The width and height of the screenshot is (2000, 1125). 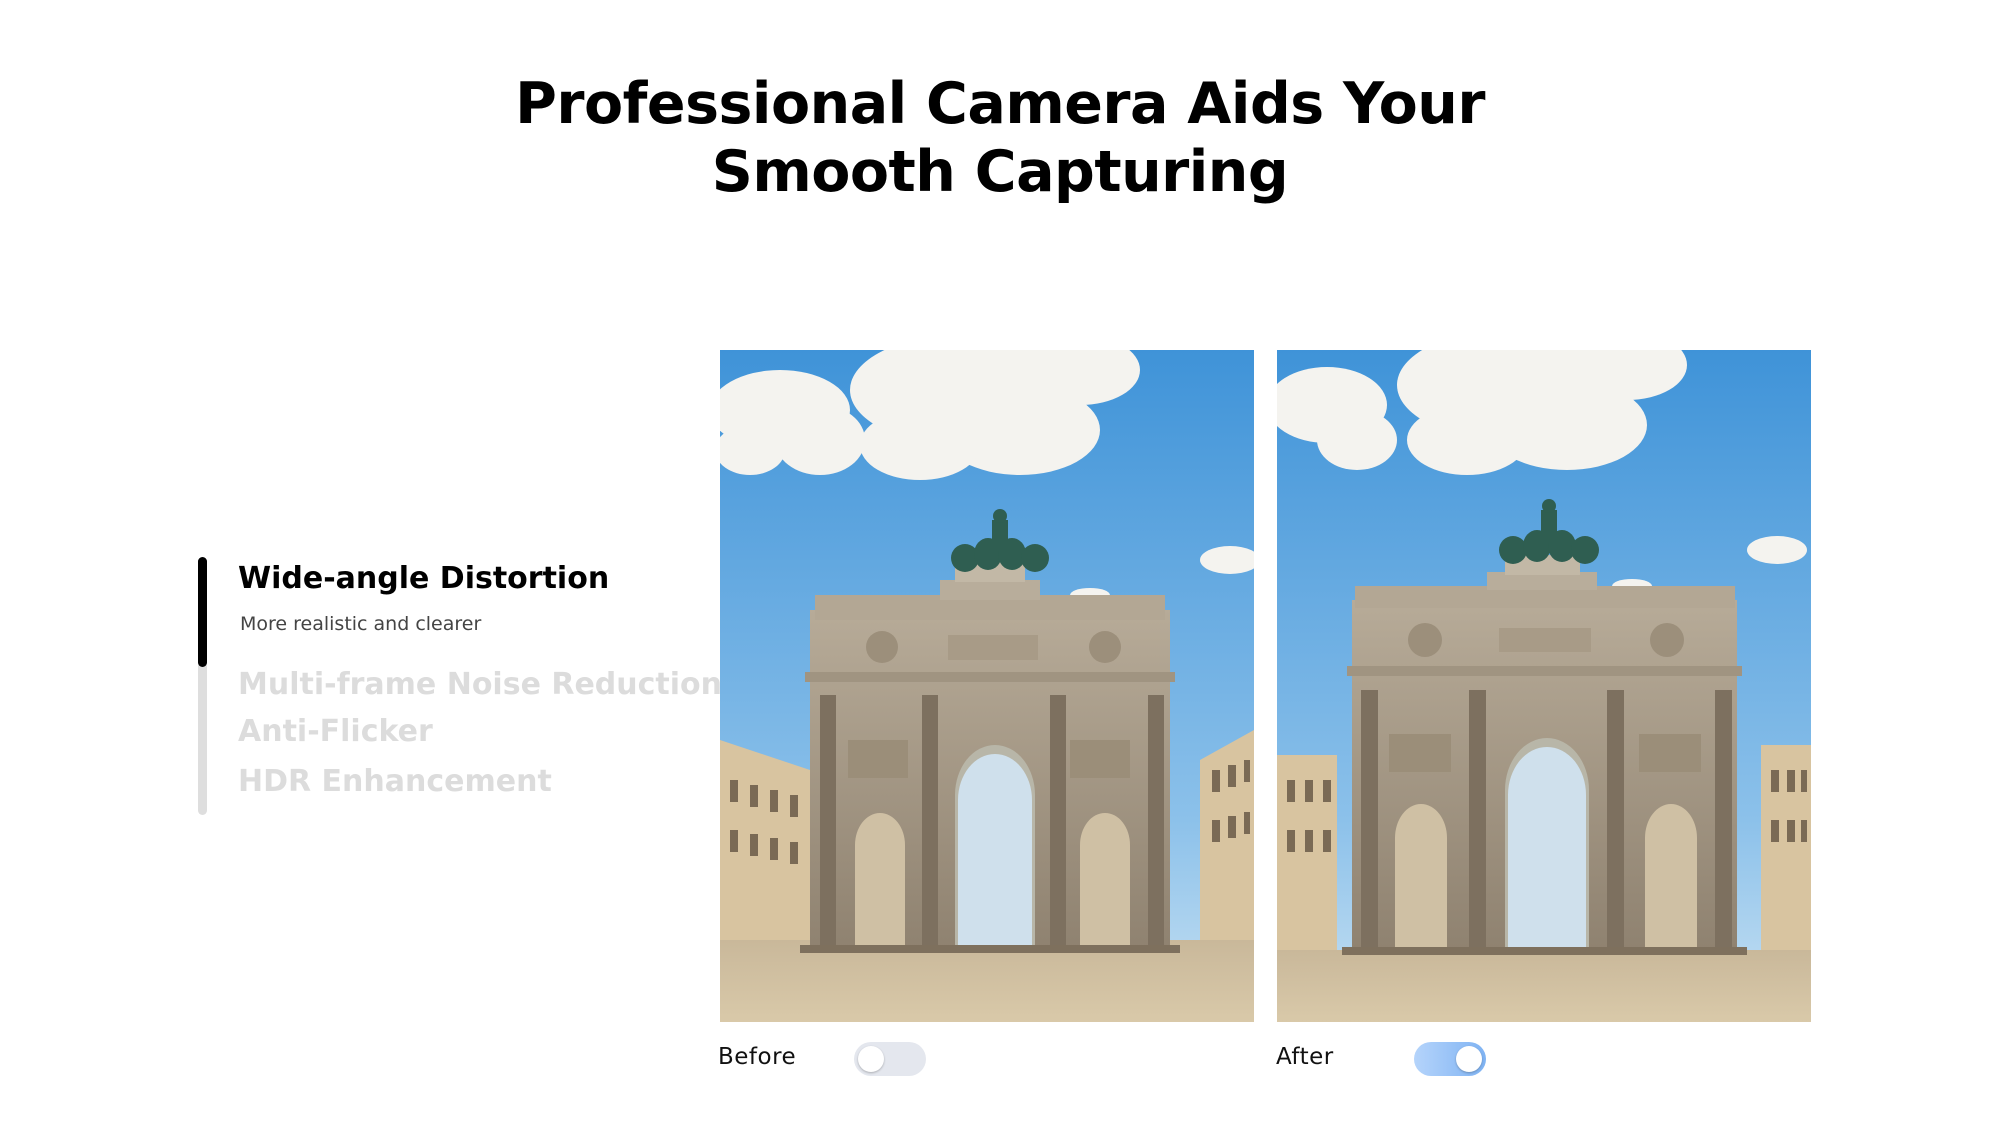 I want to click on menu-progress-indicator, so click(x=202, y=612).